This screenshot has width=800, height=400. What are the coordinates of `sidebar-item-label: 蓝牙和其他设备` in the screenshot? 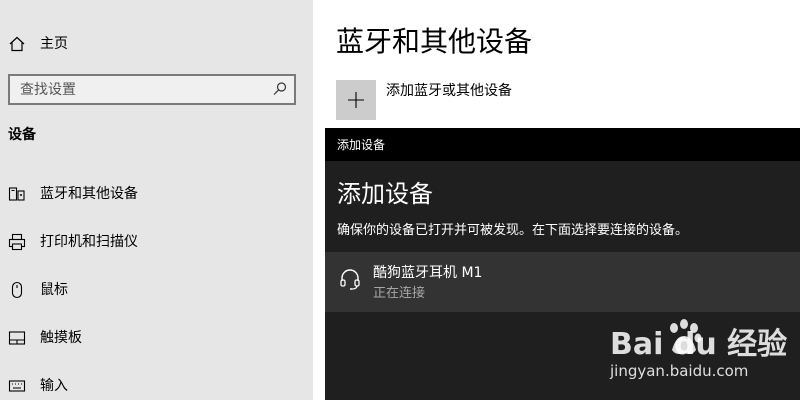 It's located at (89, 194).